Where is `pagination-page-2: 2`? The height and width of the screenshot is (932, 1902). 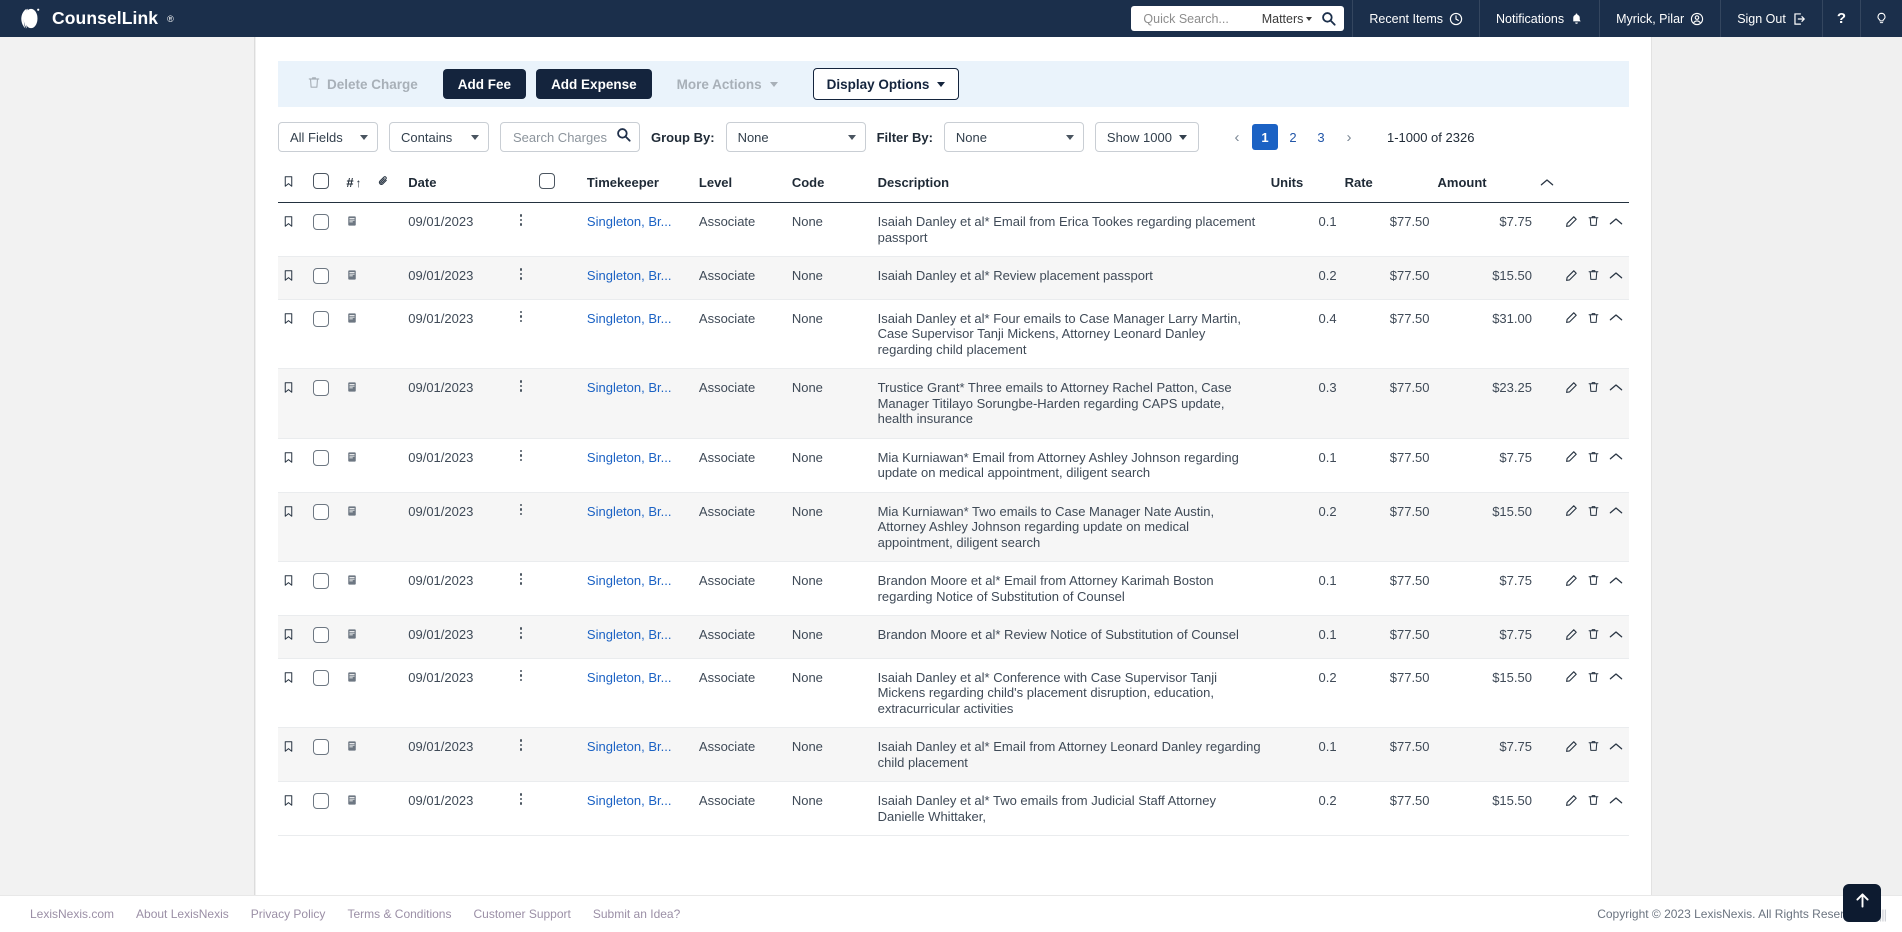 pagination-page-2: 2 is located at coordinates (1293, 137).